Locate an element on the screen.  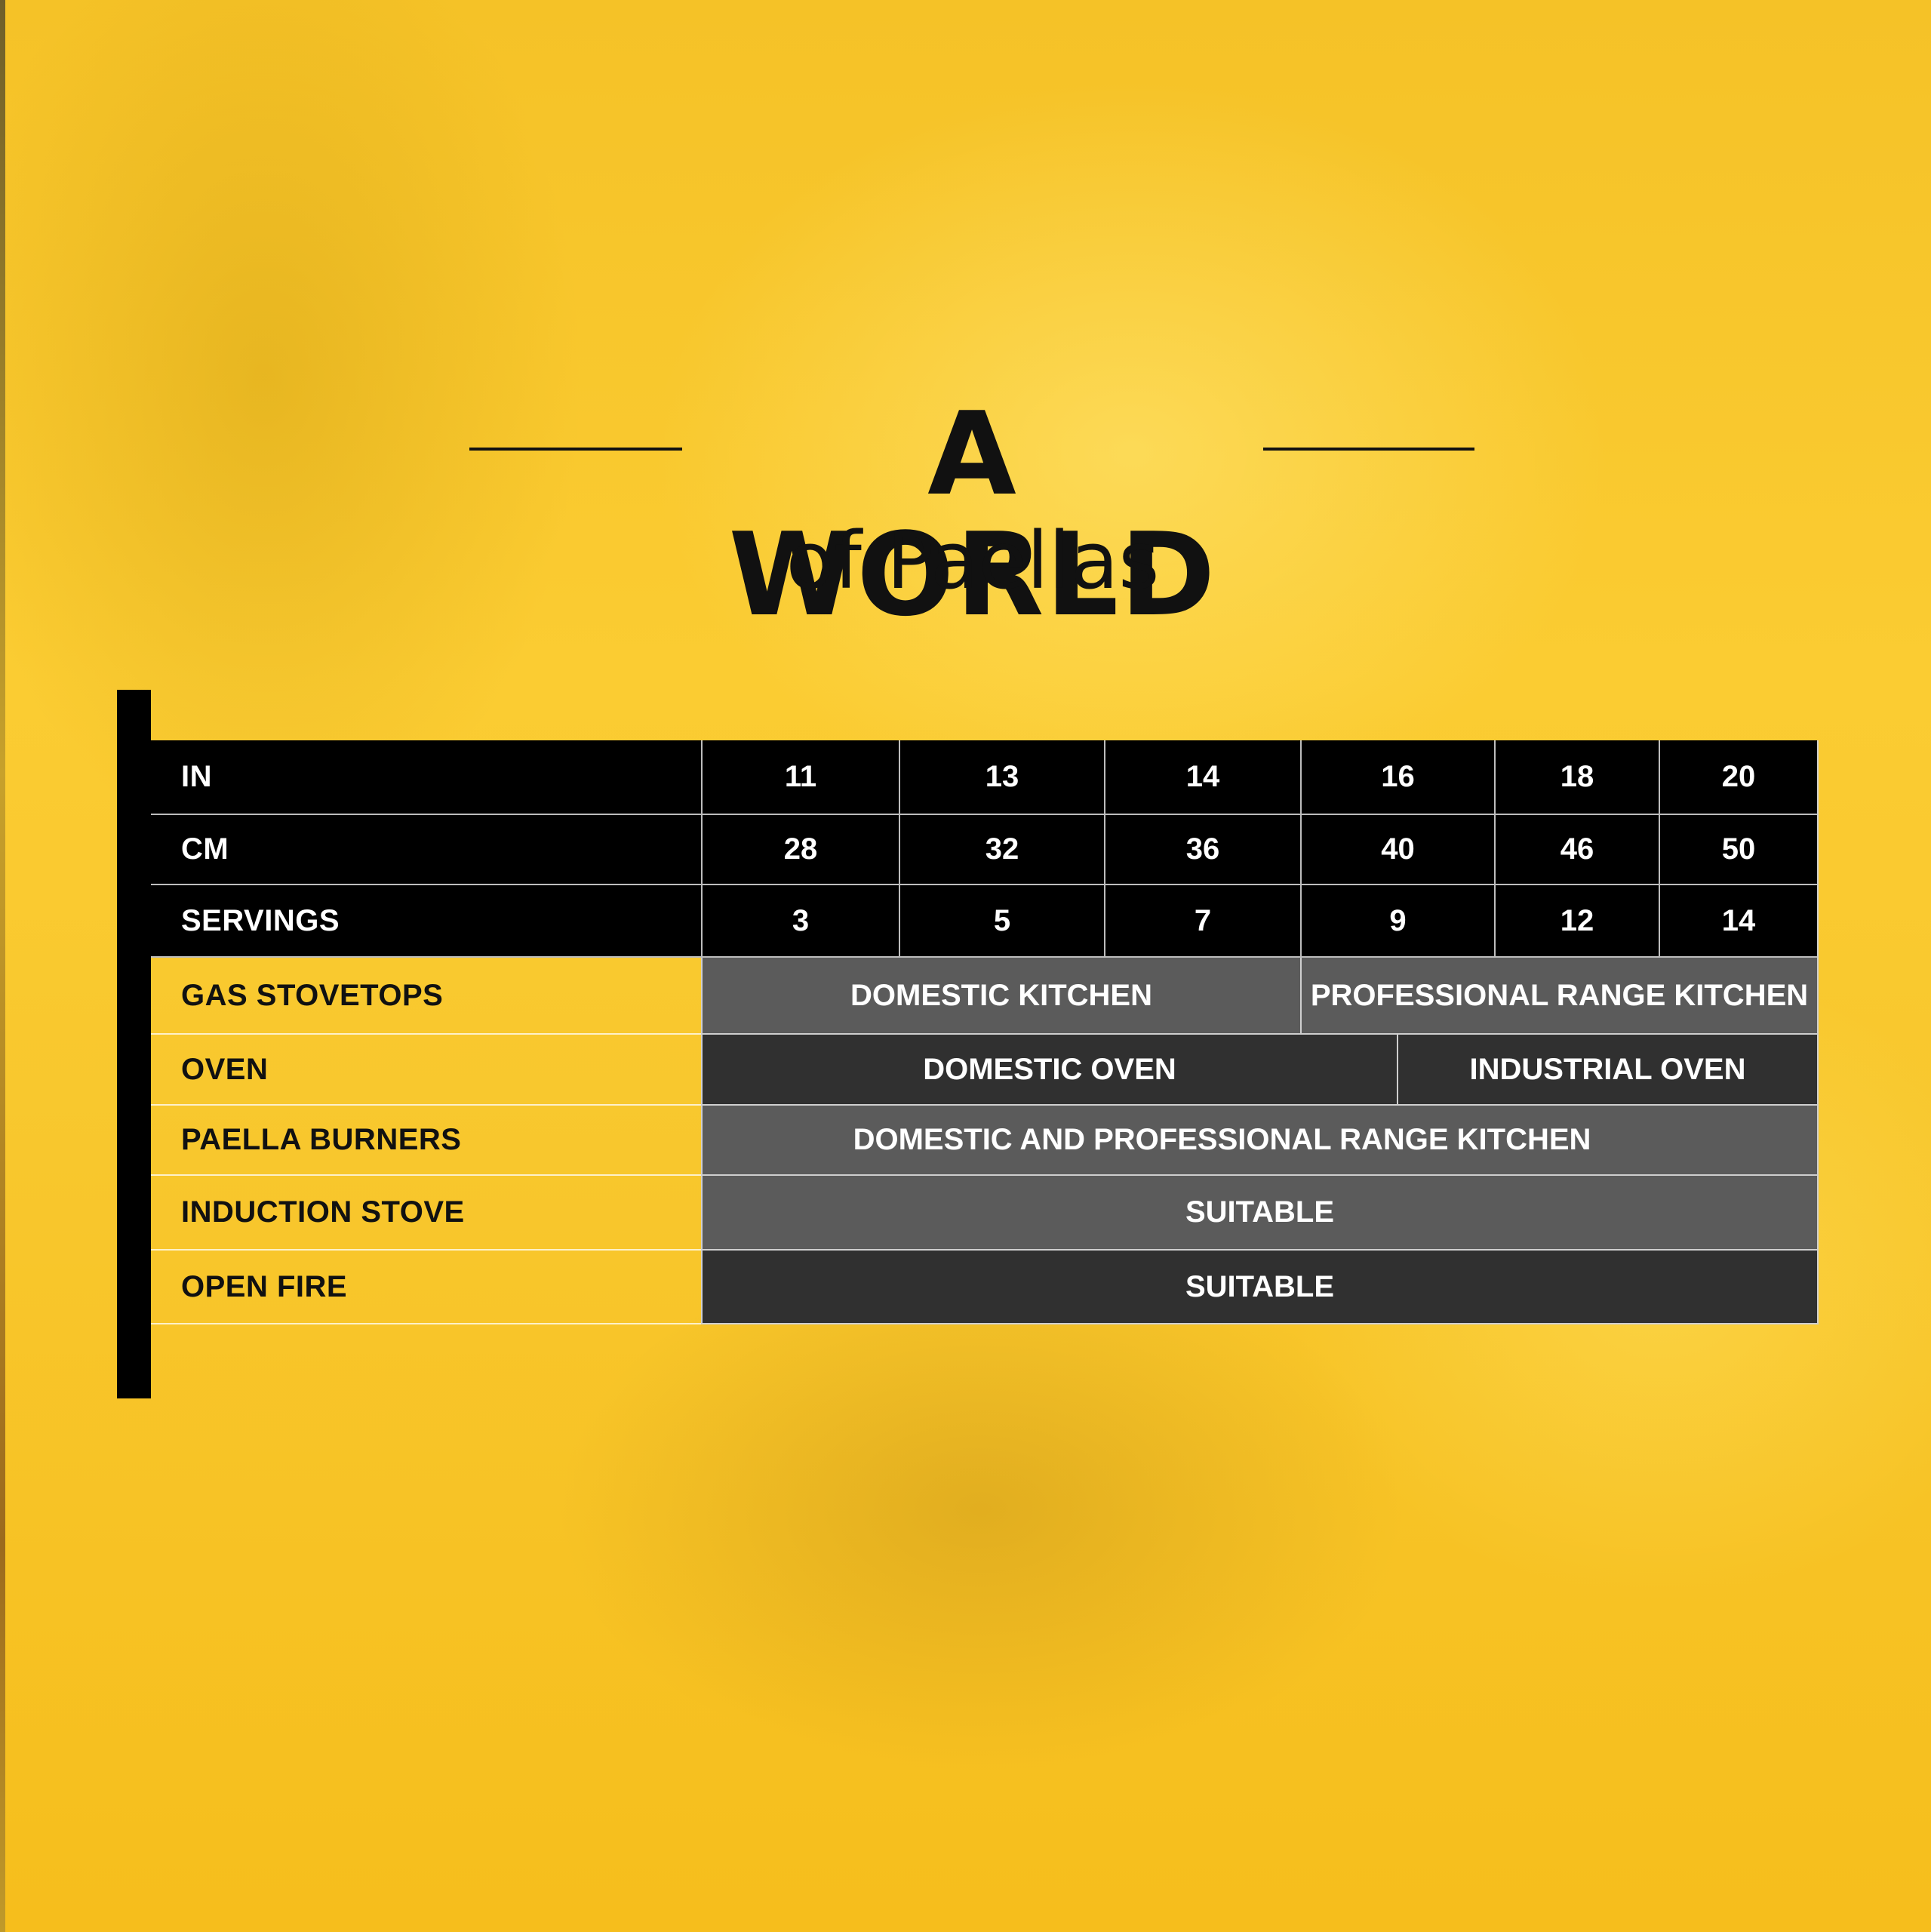
row-label-oven: OVEN is located at coordinates (426, 1070).